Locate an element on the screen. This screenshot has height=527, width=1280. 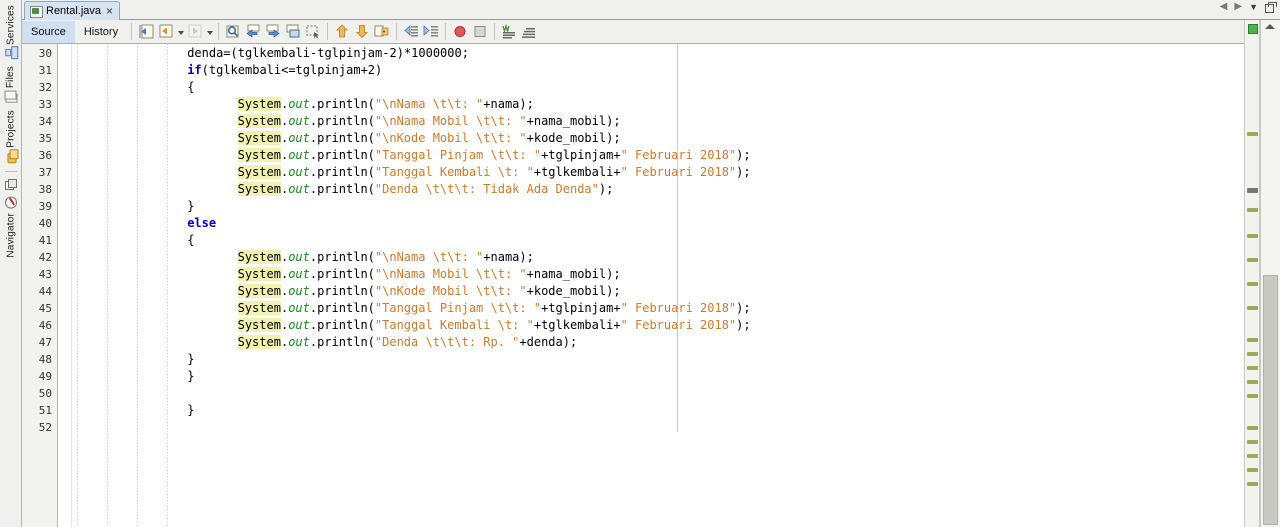
tab-source: Source is located at coordinates (48, 31).